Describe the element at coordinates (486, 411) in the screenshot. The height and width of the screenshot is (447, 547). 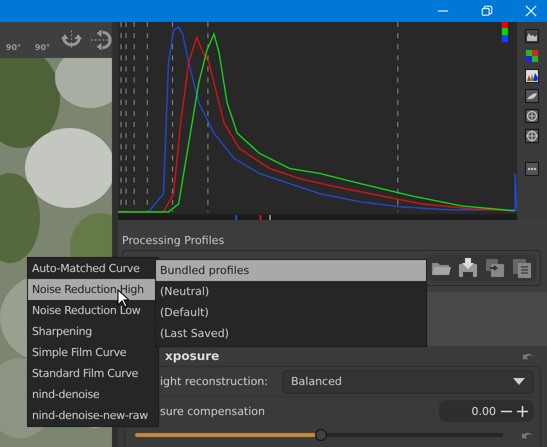
I see `number-field: 0.00` at that location.